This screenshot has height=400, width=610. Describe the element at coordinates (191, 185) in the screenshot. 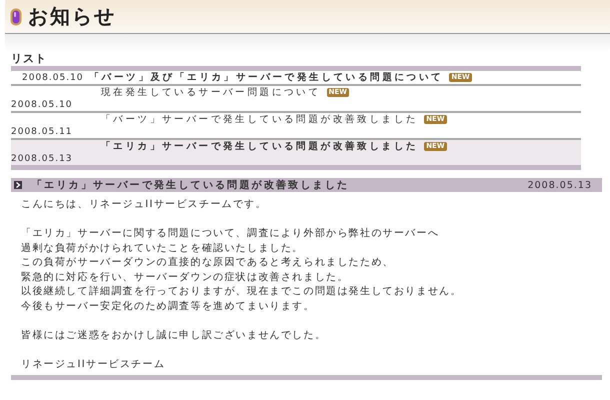

I see `article-title: 「エリカ」サーバーで発生している問題が改善致しました` at that location.